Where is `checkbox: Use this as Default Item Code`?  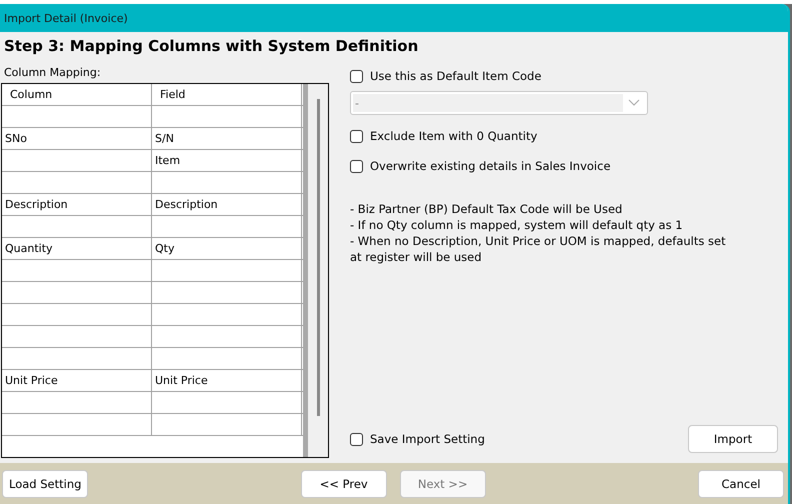
checkbox: Use this as Default Item Code is located at coordinates (564, 76).